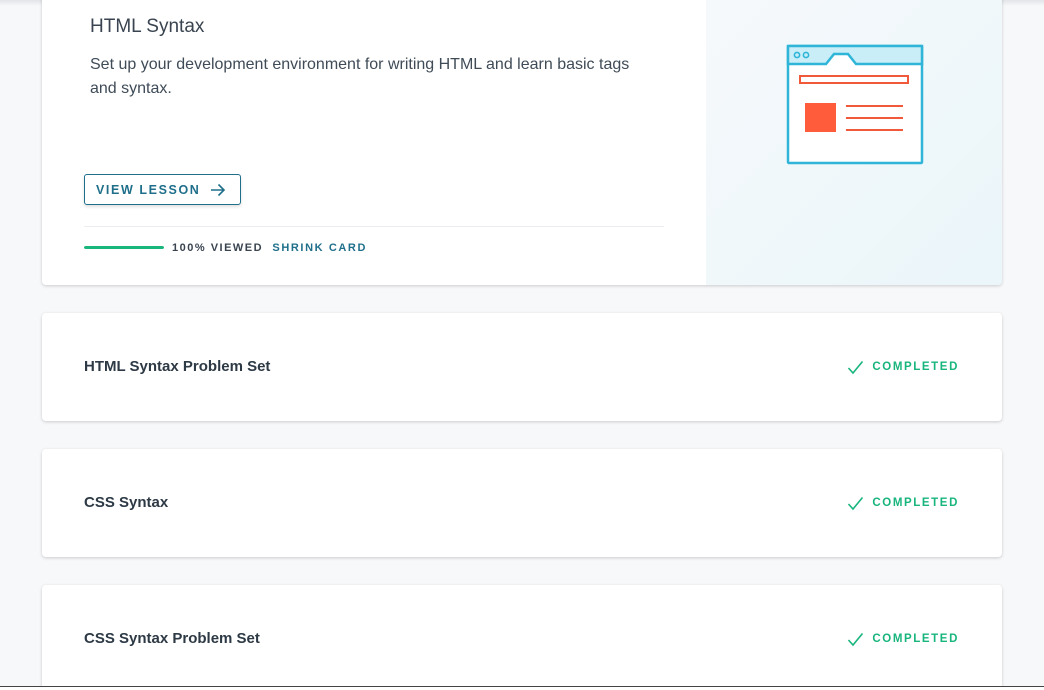 Image resolution: width=1044 pixels, height=690 pixels. Describe the element at coordinates (172, 638) in the screenshot. I see `lesson-row-title: CSS Syntax Problem Set` at that location.